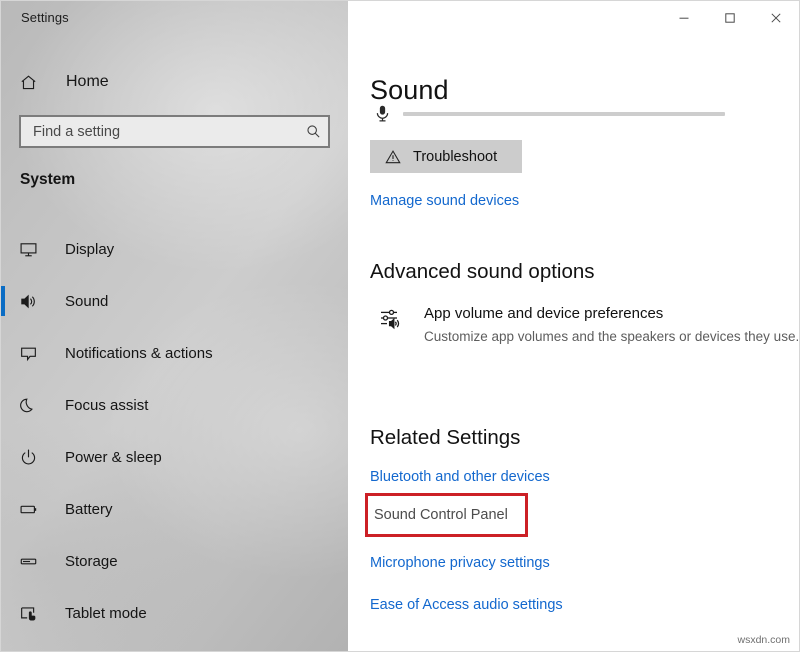 This screenshot has height=652, width=800. Describe the element at coordinates (32, 457) in the screenshot. I see `power-icon` at that location.